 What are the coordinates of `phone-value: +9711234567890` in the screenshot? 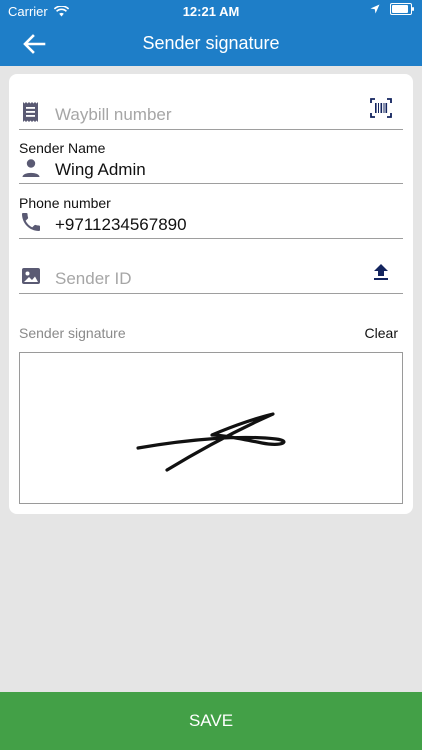 It's located at (121, 224).